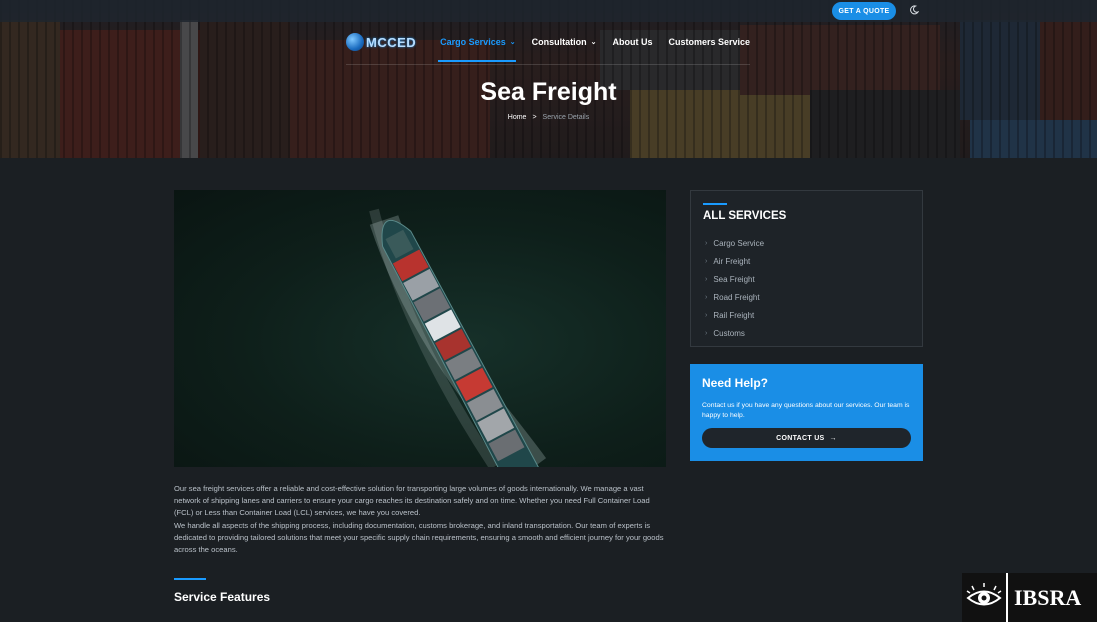  I want to click on nav-customers-service: Customers Service, so click(709, 42).